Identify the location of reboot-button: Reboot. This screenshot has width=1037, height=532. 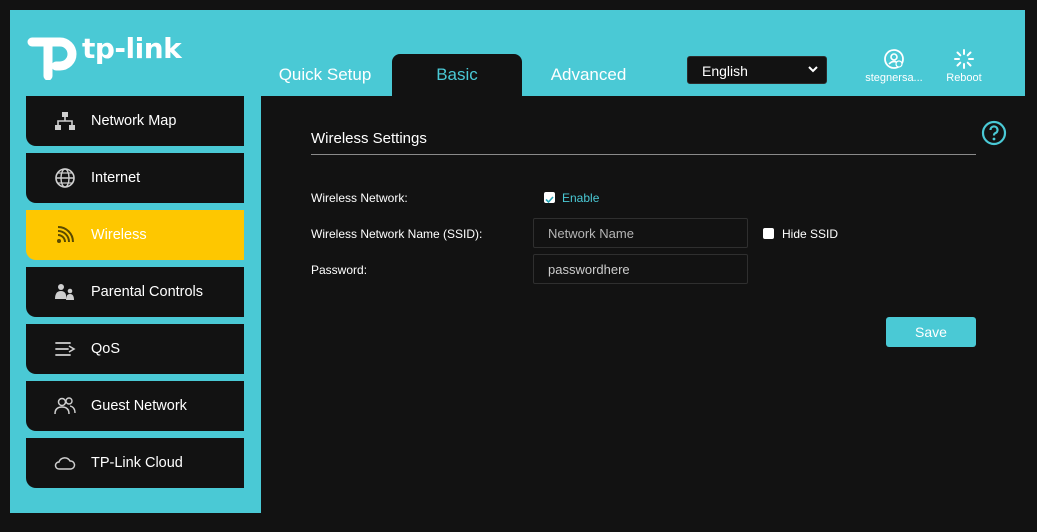
(964, 66).